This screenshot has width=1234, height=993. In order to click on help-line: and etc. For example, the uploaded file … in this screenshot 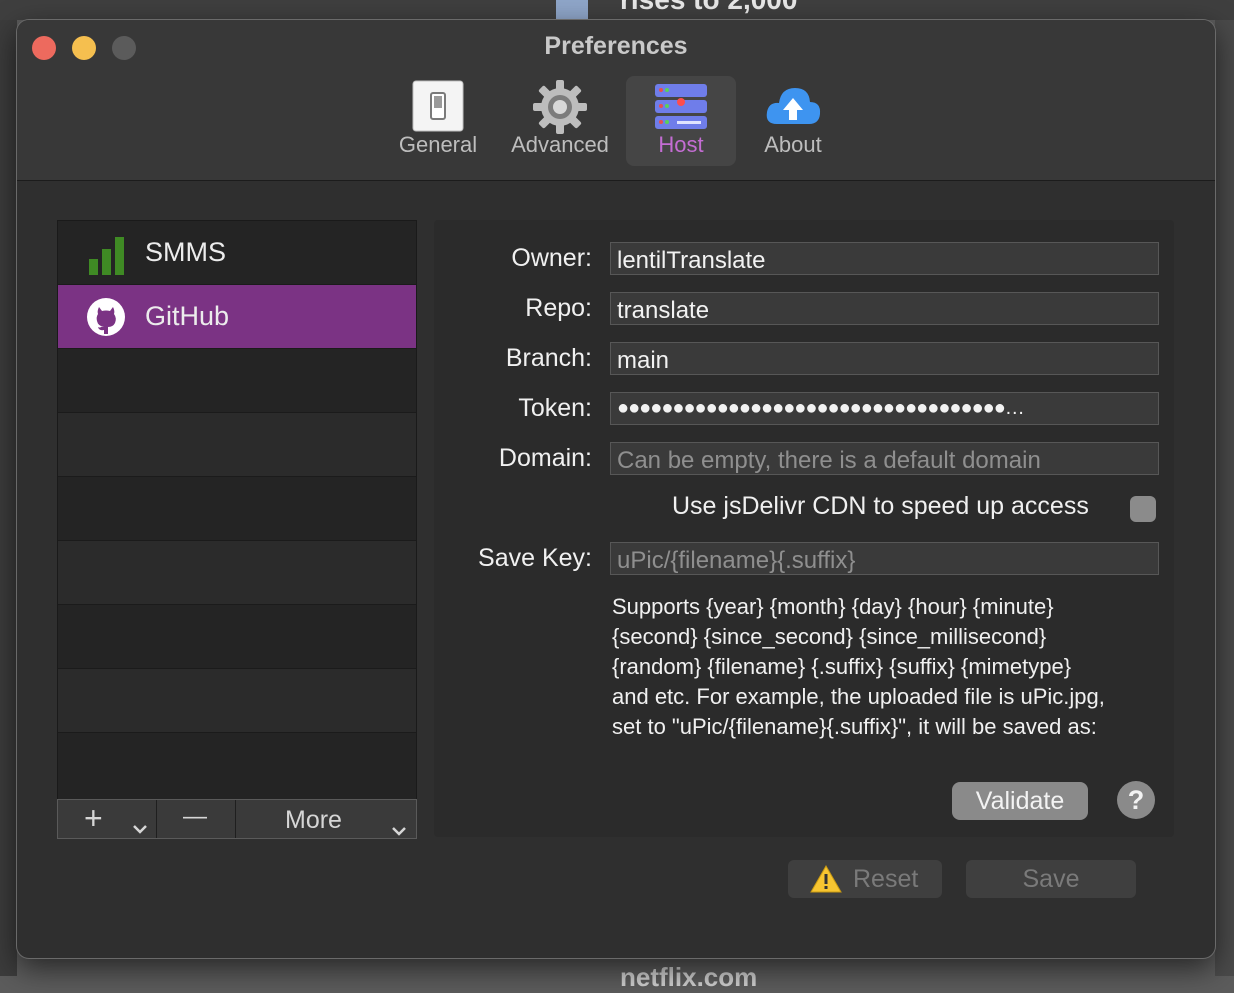, I will do `click(858, 696)`.